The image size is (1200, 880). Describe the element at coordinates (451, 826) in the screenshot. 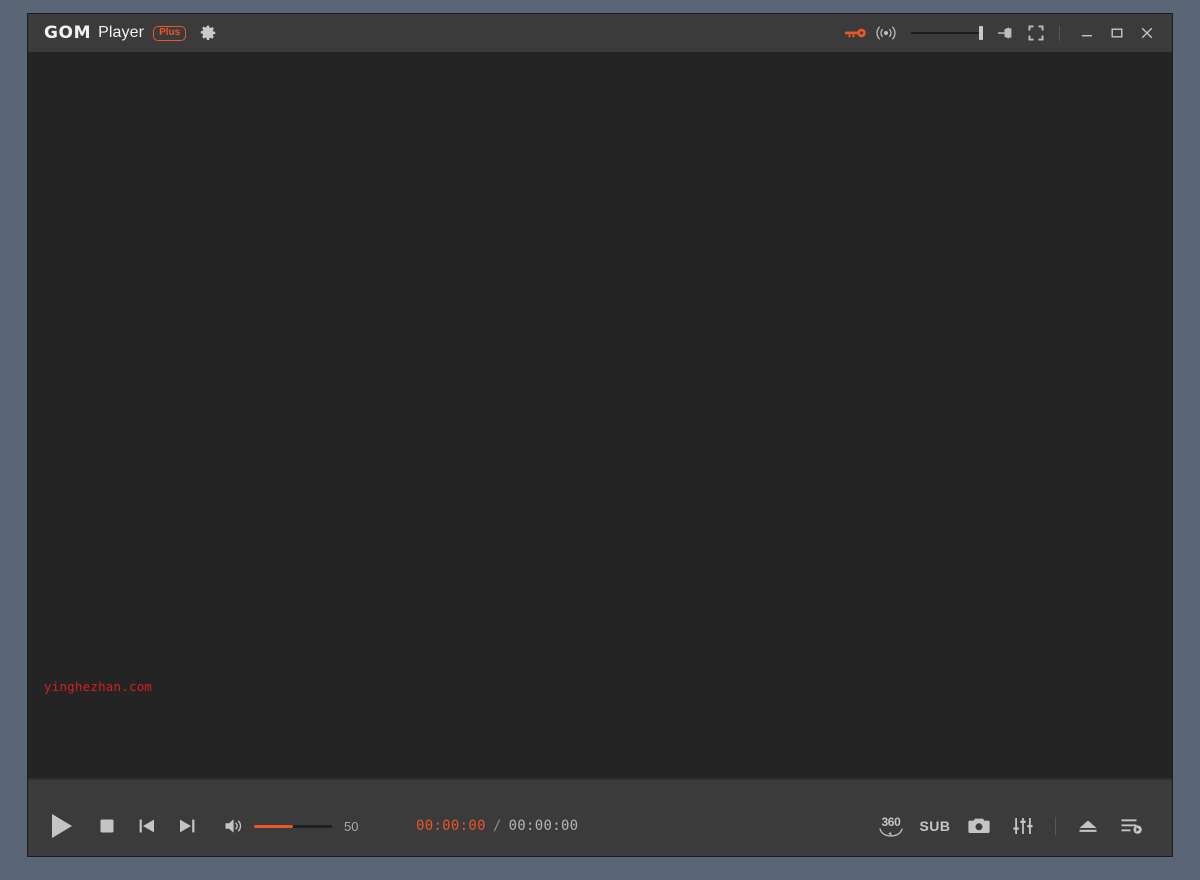

I see `current-time: 00:00:00` at that location.